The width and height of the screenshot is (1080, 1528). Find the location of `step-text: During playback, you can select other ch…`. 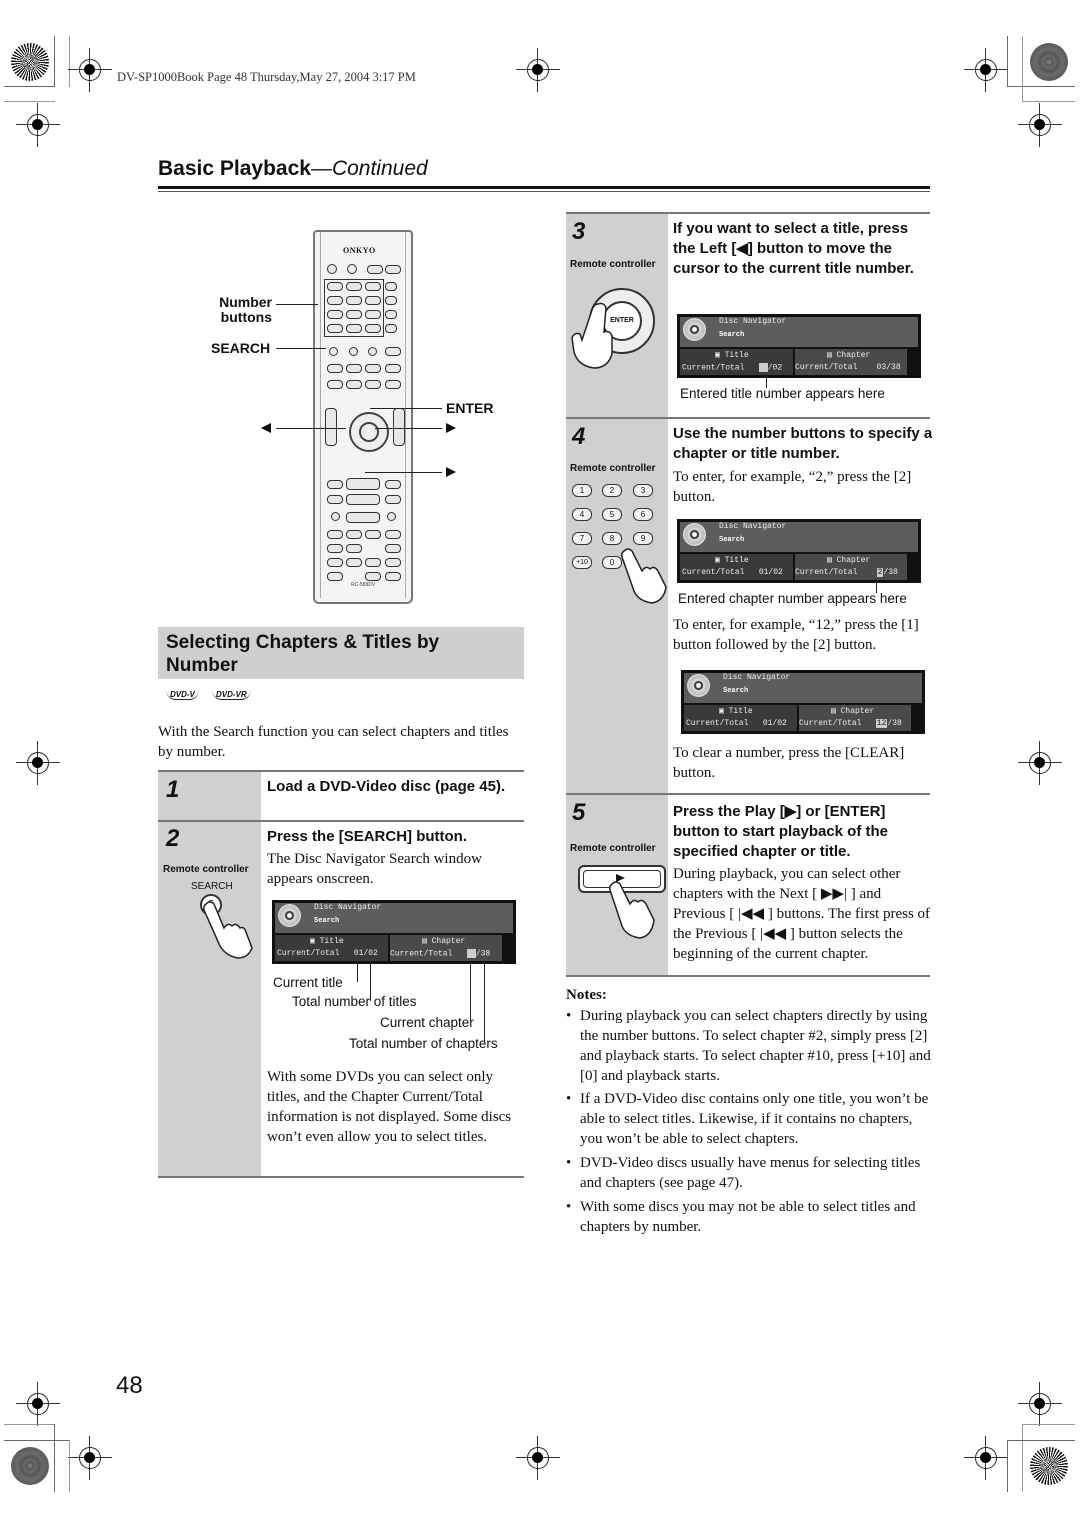

step-text: During playback, you can select other ch… is located at coordinates (802, 914).